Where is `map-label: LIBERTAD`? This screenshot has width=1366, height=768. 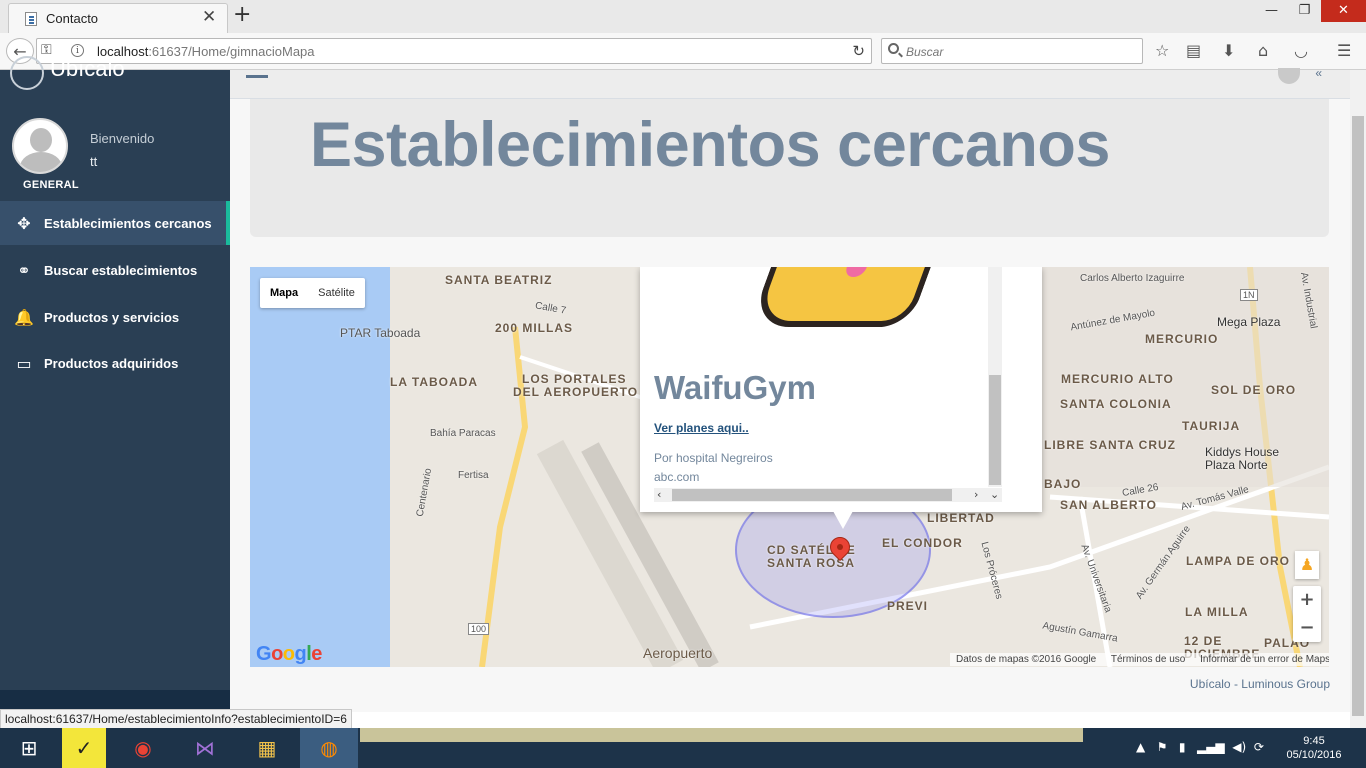 map-label: LIBERTAD is located at coordinates (961, 518).